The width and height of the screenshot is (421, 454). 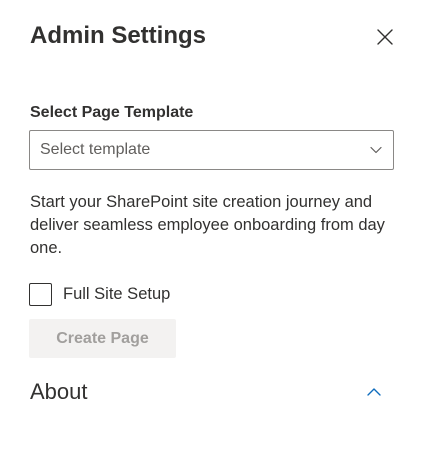 I want to click on template-dropdown: Select template, so click(x=211, y=150).